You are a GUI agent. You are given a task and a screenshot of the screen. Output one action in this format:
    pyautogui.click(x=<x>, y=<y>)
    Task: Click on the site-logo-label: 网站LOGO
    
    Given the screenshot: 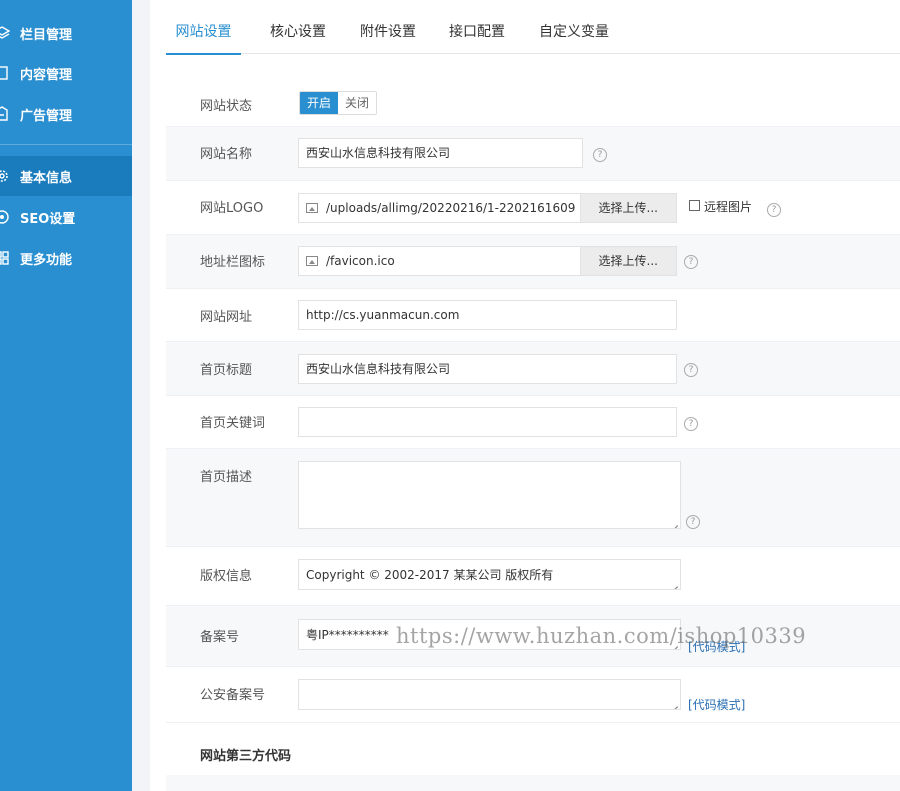 What is the action you would take?
    pyautogui.click(x=232, y=208)
    